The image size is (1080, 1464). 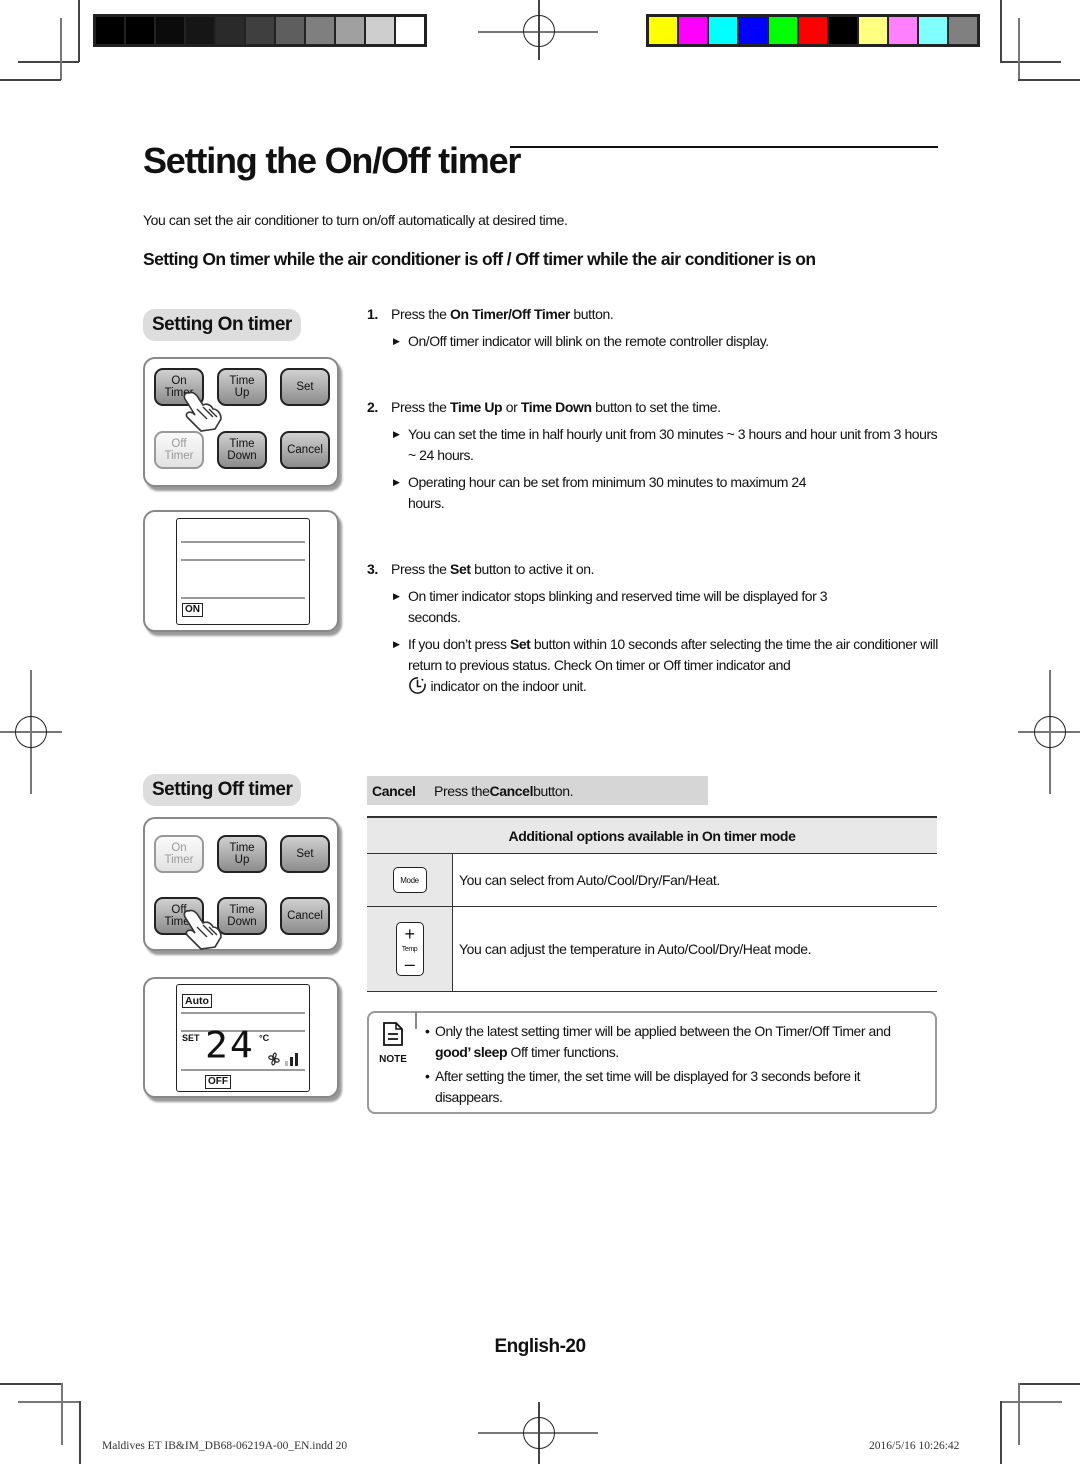 I want to click on remote-lcd-display: Auto SET 24 °C OFF, so click(x=243, y=1038).